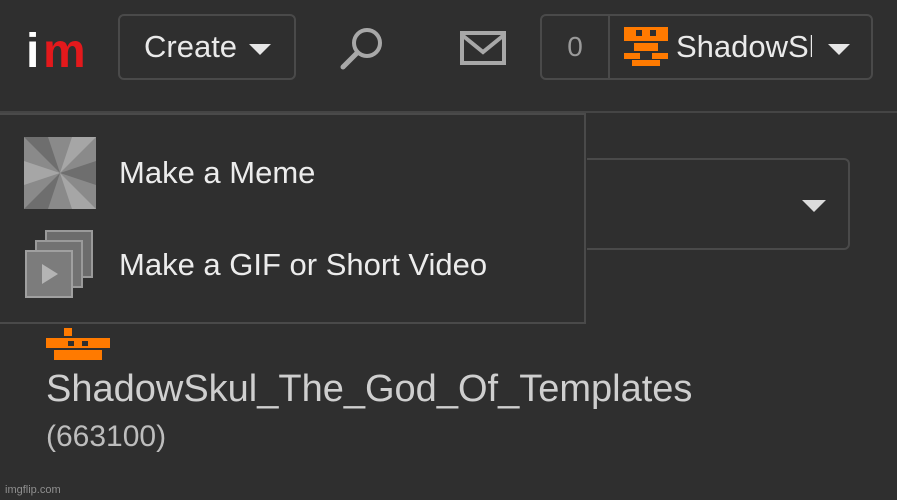 The width and height of the screenshot is (897, 500). What do you see at coordinates (78, 344) in the screenshot?
I see `profile-avatar-icon` at bounding box center [78, 344].